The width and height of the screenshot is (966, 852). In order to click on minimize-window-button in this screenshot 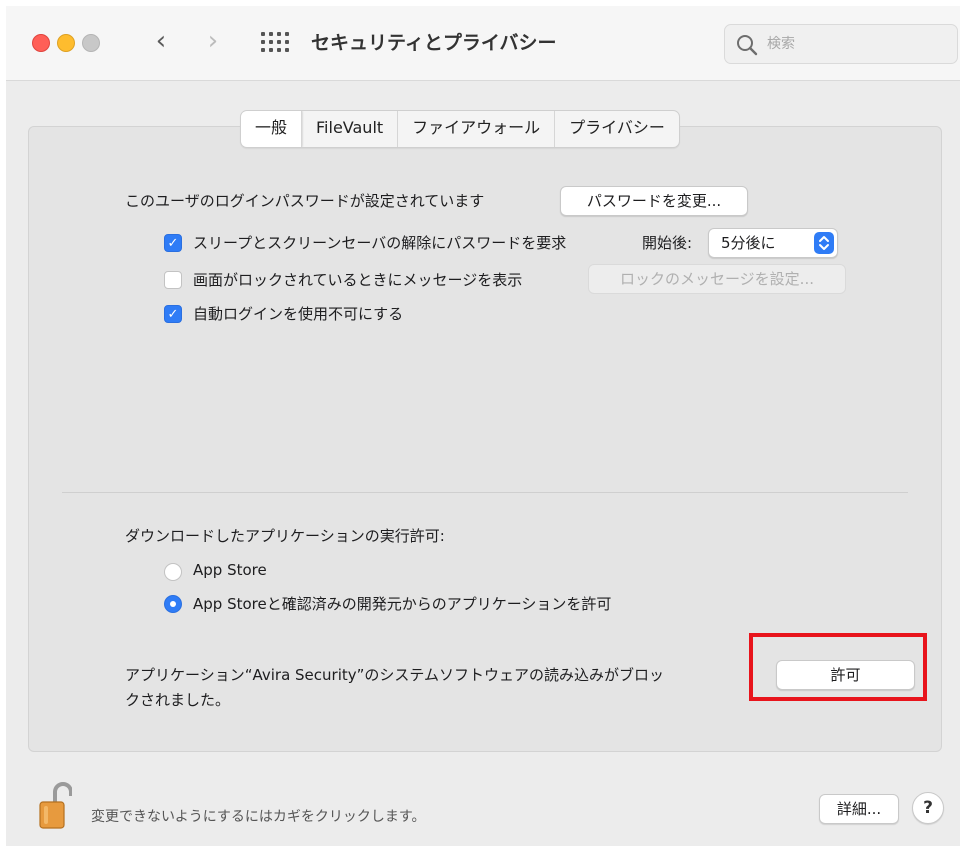, I will do `click(66, 43)`.